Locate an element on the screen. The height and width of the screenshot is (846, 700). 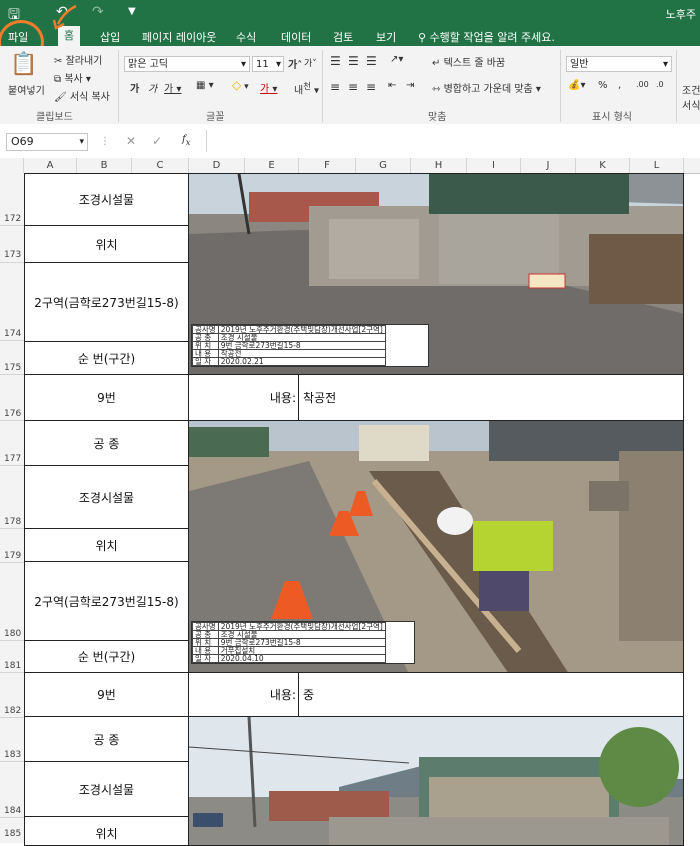
row-number: 179 is located at coordinates (12, 556).